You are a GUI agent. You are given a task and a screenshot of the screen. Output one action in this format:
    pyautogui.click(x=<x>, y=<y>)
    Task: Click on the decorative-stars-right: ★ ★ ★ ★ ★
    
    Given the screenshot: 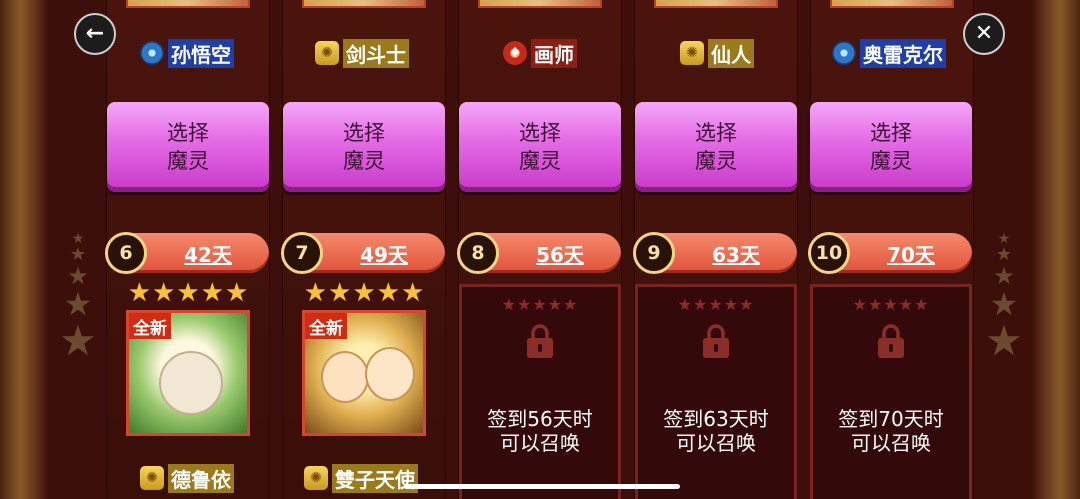 What is the action you would take?
    pyautogui.click(x=1004, y=302)
    